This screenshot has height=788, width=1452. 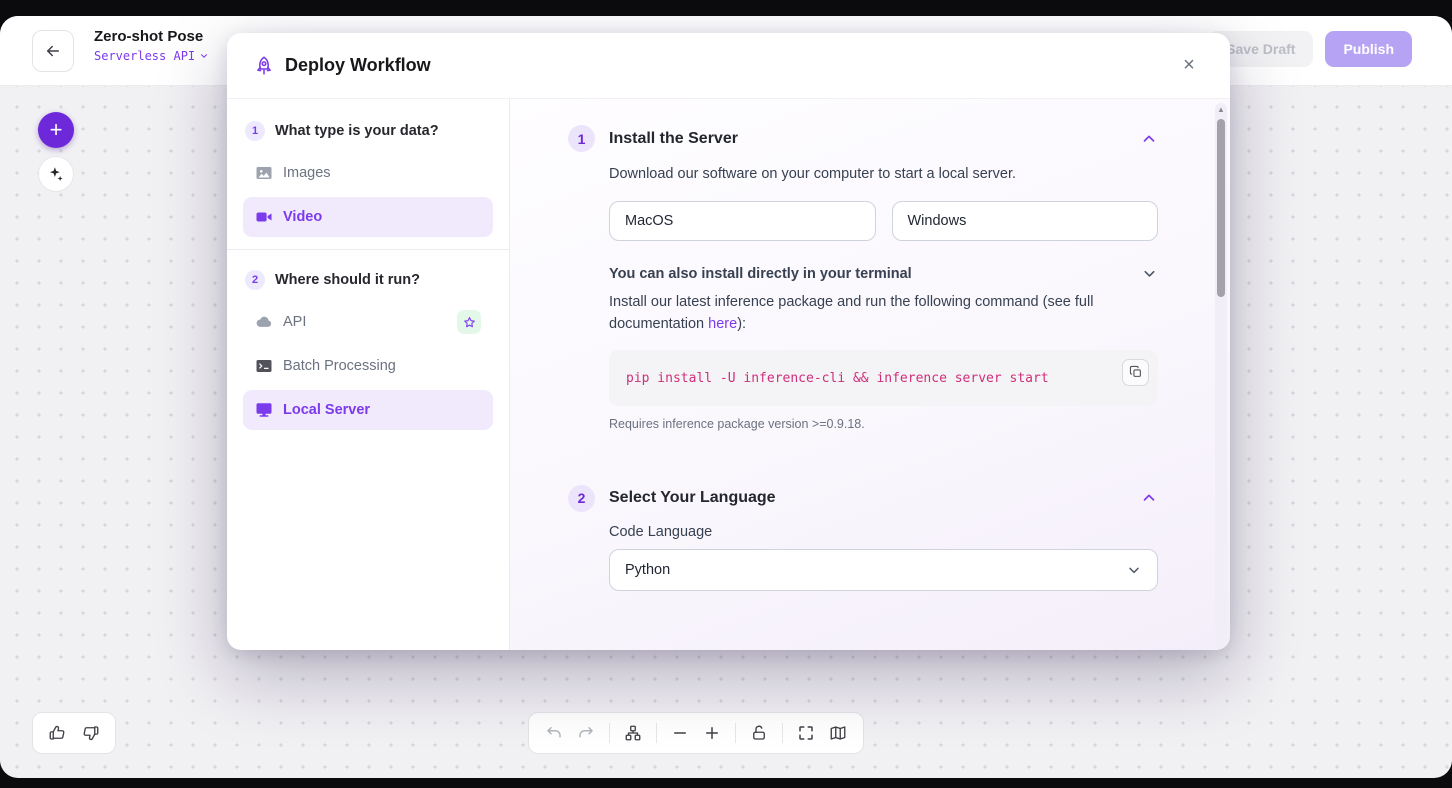 What do you see at coordinates (469, 322) in the screenshot?
I see `recommended-star-badge` at bounding box center [469, 322].